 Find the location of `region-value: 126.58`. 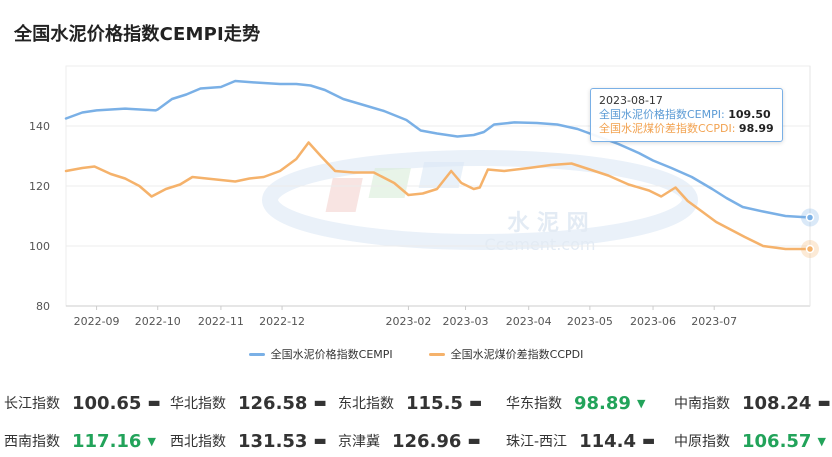

region-value: 126.58 is located at coordinates (273, 403).